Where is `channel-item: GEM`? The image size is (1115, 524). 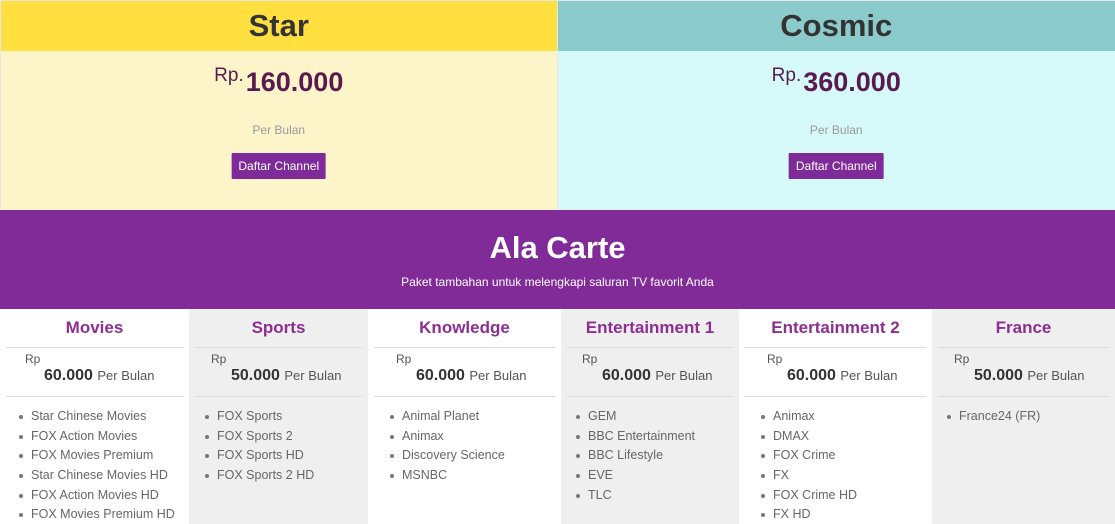 channel-item: GEM is located at coordinates (656, 417).